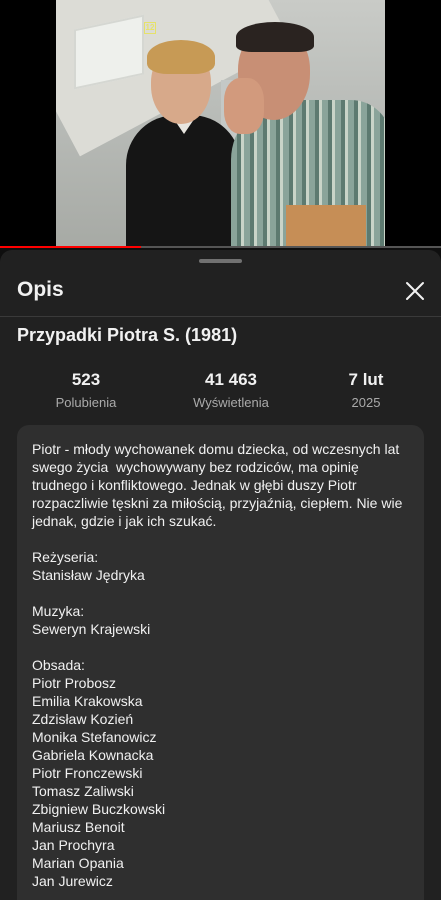 The width and height of the screenshot is (441, 900). Describe the element at coordinates (78, 827) in the screenshot. I see `cast-member: Mariusz Benoit` at that location.